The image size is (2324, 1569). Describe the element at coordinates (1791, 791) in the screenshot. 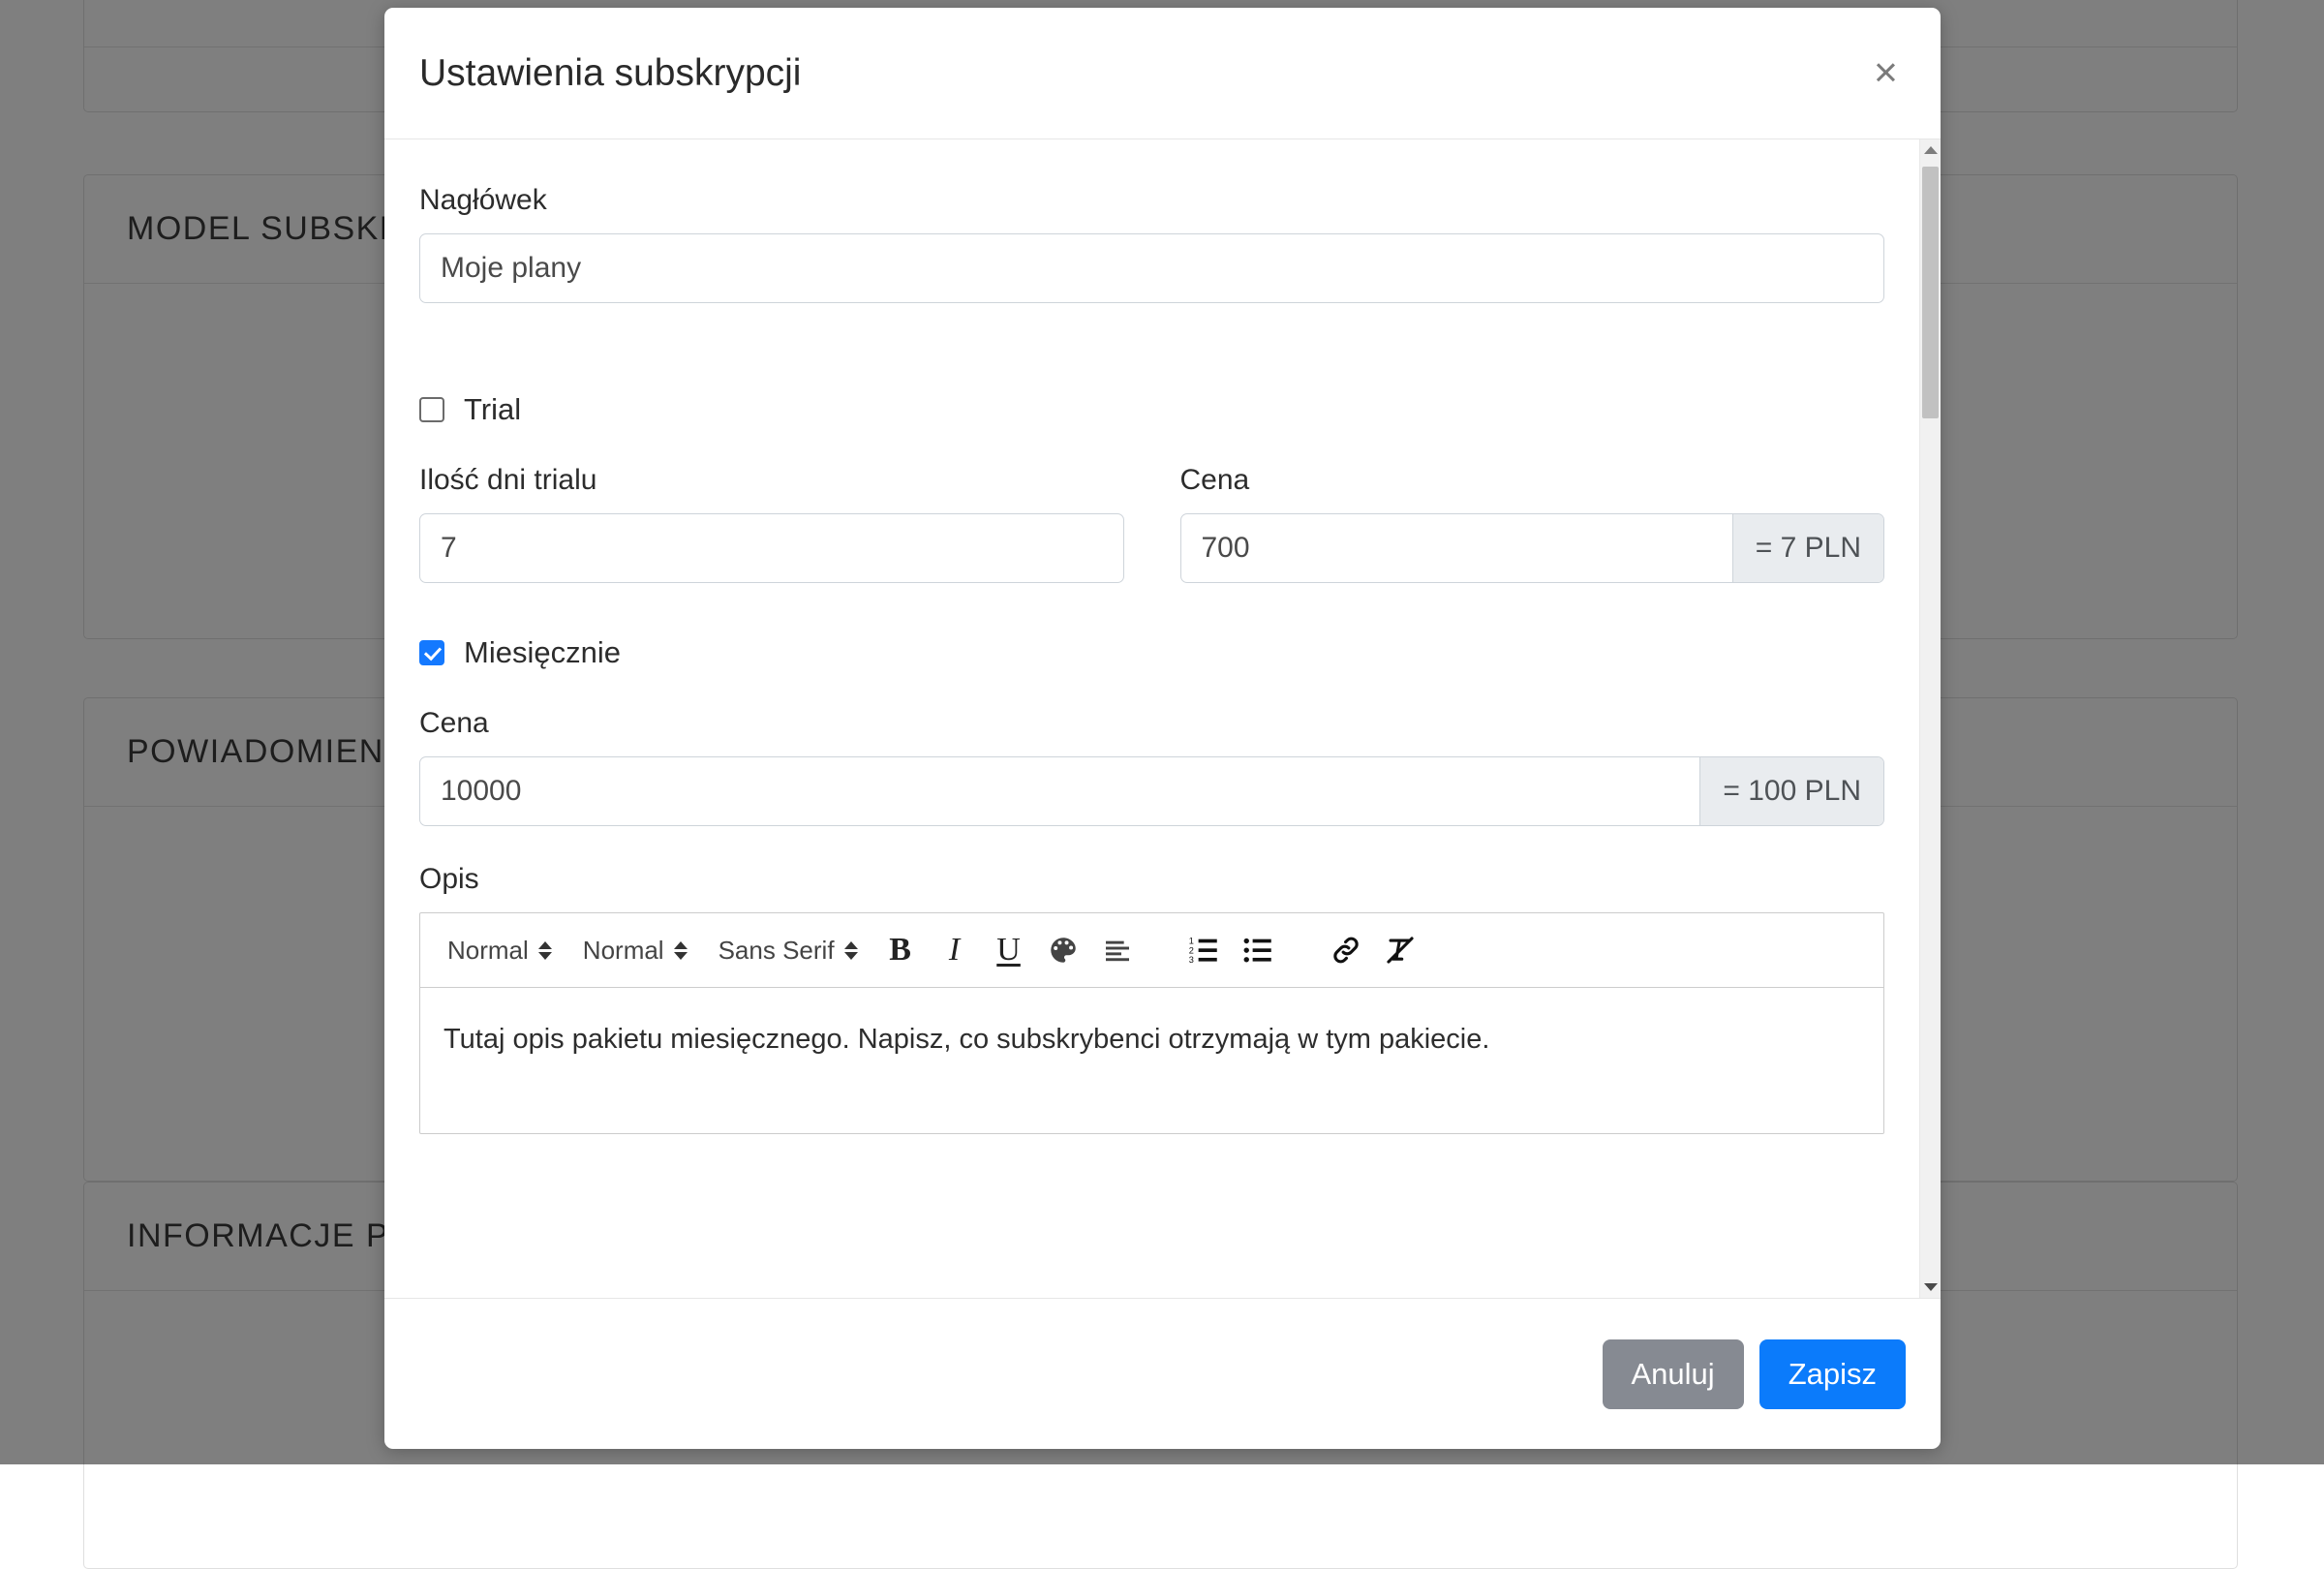

I see `monthly-price-addon: = 100 PLN` at that location.